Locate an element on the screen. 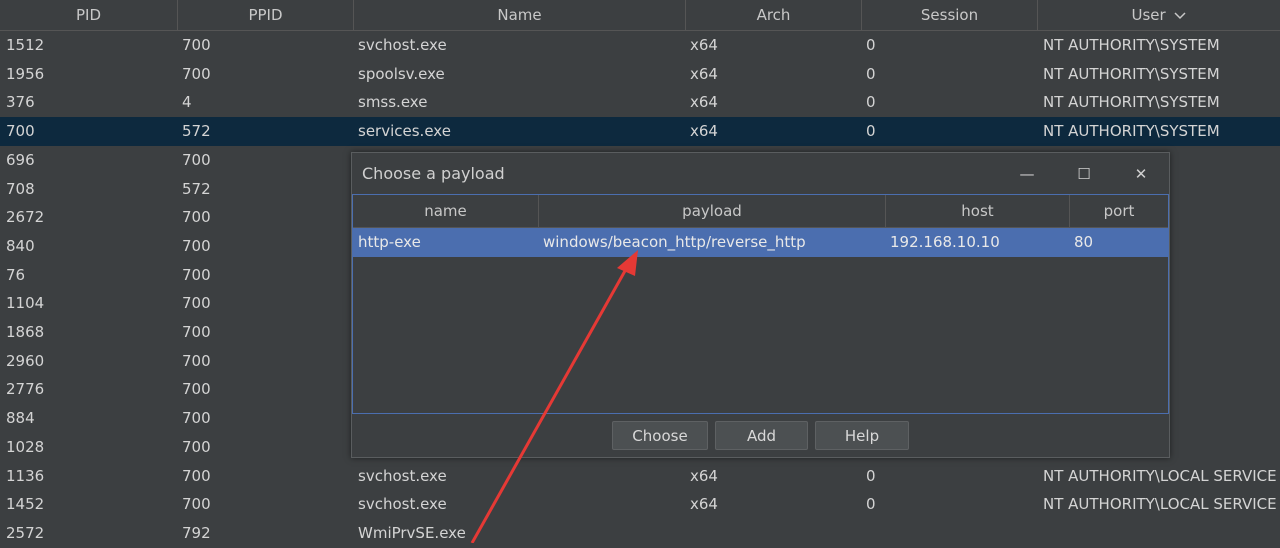 This screenshot has height=548, width=1280. table-row: 2572 792 WmiPrvSE.exe is located at coordinates (640, 533).